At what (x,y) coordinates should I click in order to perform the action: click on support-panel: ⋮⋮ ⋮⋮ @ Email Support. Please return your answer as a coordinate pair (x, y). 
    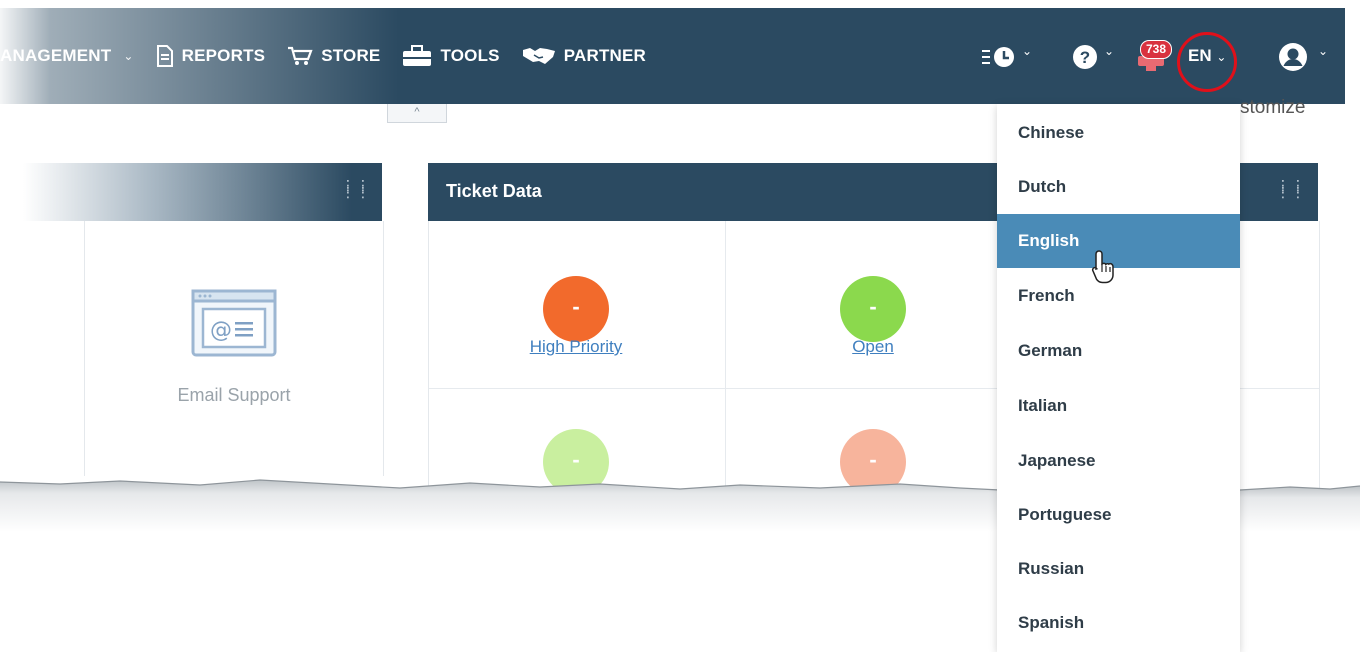
    Looking at the image, I should click on (192, 328).